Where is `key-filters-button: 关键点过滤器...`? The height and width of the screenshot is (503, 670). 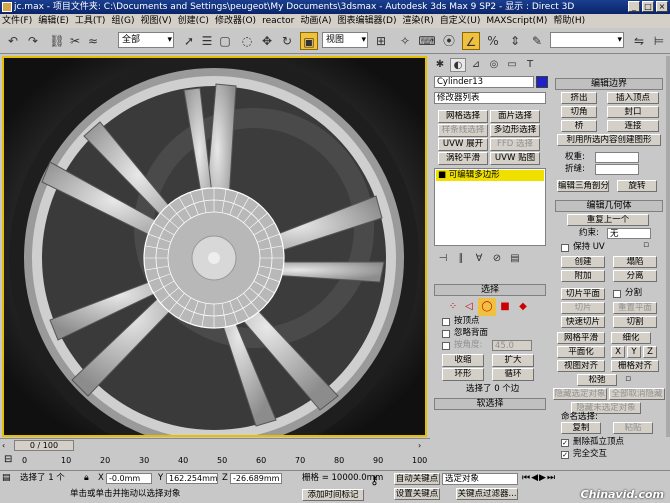 key-filters-button: 关键点过滤器... is located at coordinates (487, 494).